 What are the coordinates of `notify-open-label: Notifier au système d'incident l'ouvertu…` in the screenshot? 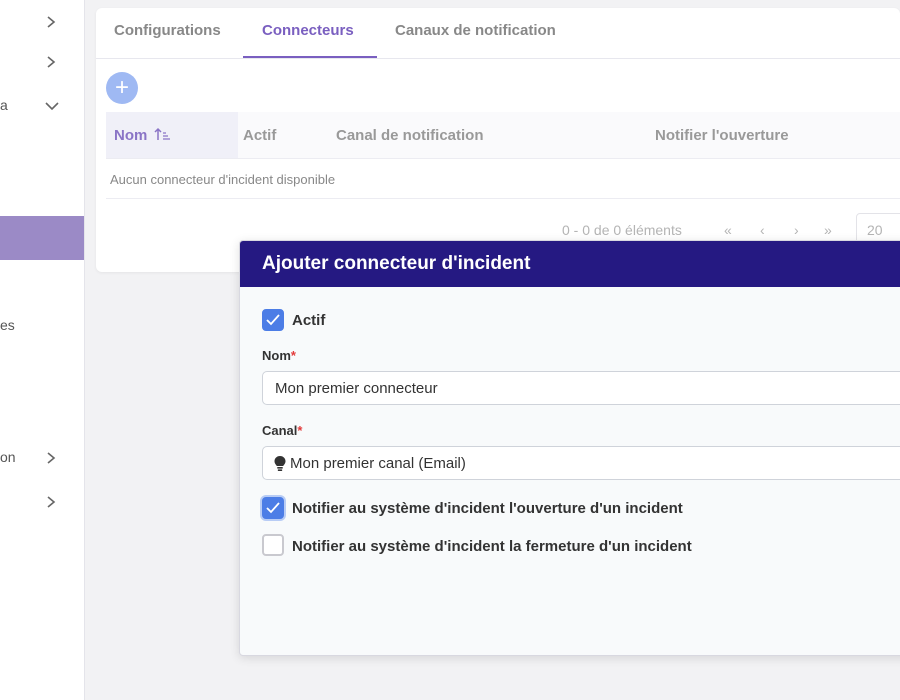 It's located at (487, 508).